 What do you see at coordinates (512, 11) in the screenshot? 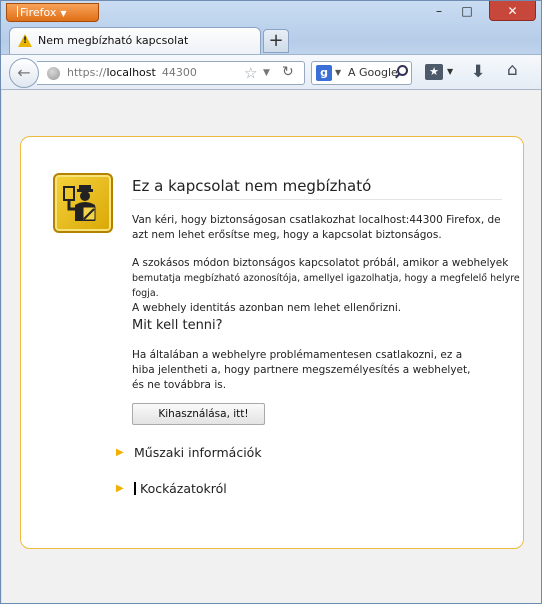
I see `close-button: ✕` at bounding box center [512, 11].